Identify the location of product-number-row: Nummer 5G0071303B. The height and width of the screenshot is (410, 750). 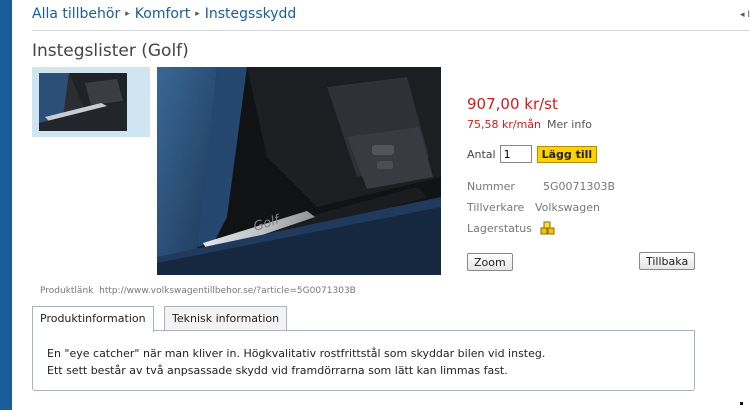
(541, 186).